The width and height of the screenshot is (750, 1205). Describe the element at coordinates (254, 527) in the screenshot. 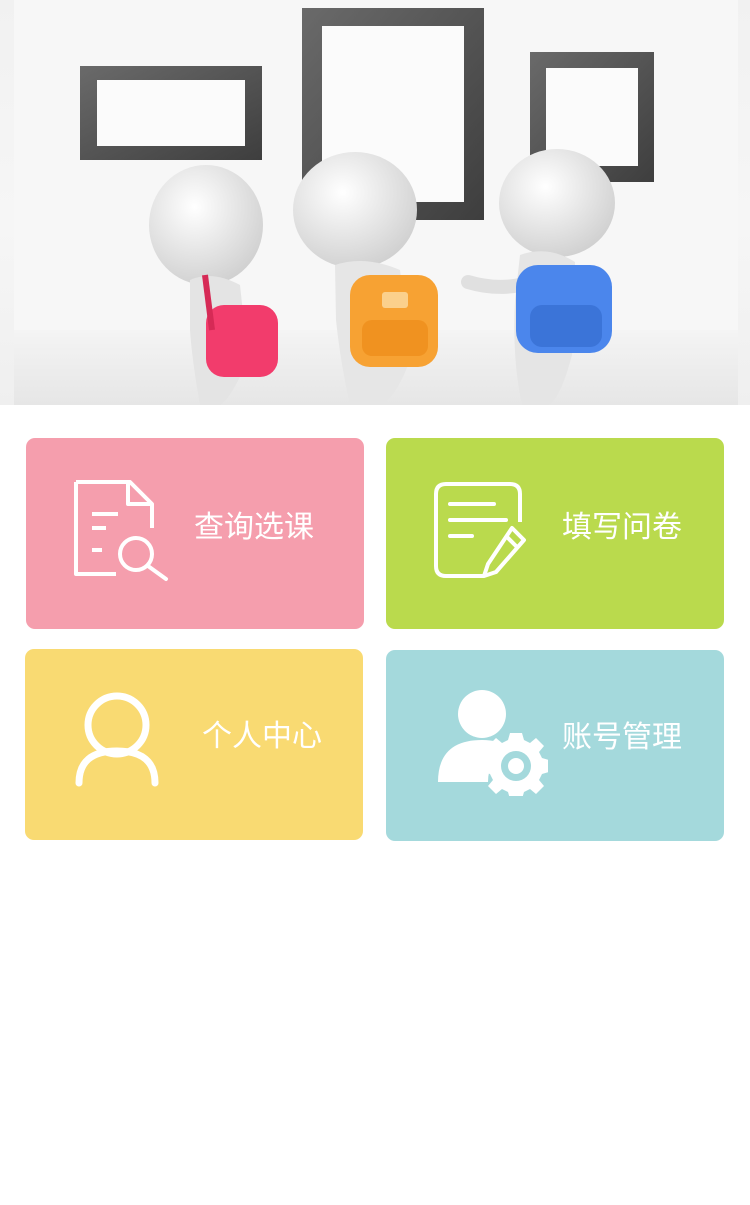

I see `tile-label-query-course: 查询选课` at that location.